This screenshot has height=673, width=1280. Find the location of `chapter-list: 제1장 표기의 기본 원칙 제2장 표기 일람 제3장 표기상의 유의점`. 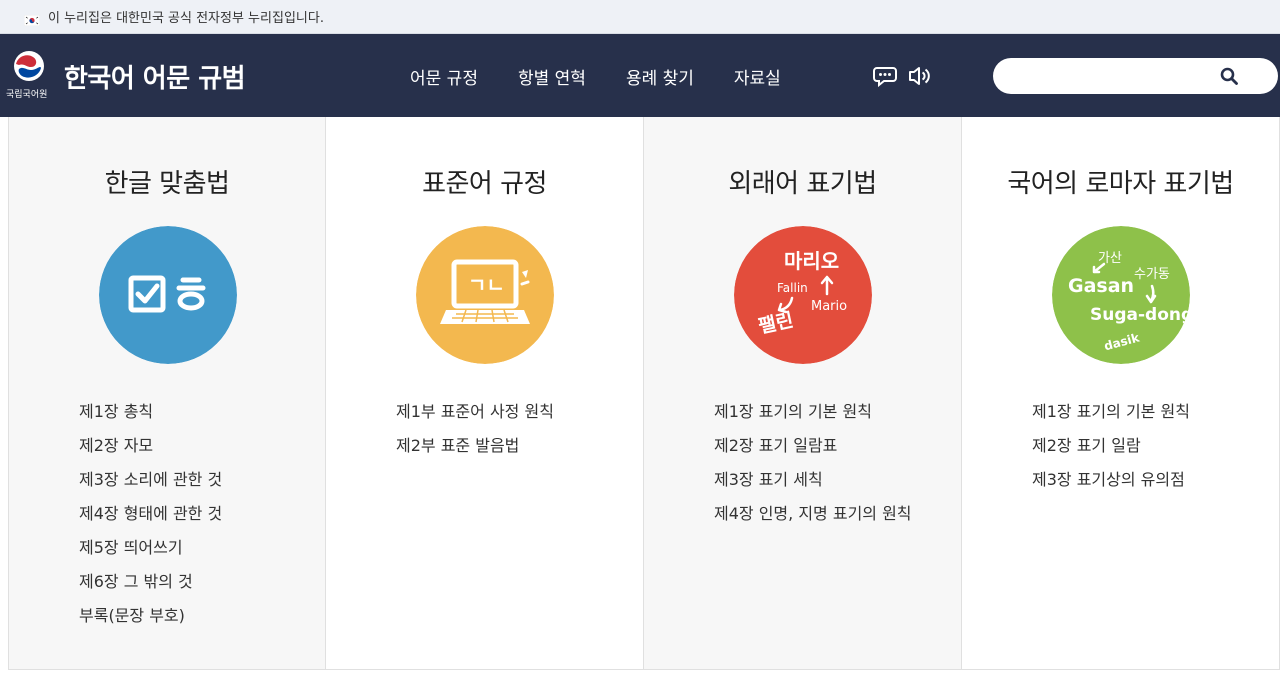

chapter-list: 제1장 표기의 기본 원칙 제2장 표기 일람 제3장 표기상의 유의점 is located at coordinates (1111, 449).